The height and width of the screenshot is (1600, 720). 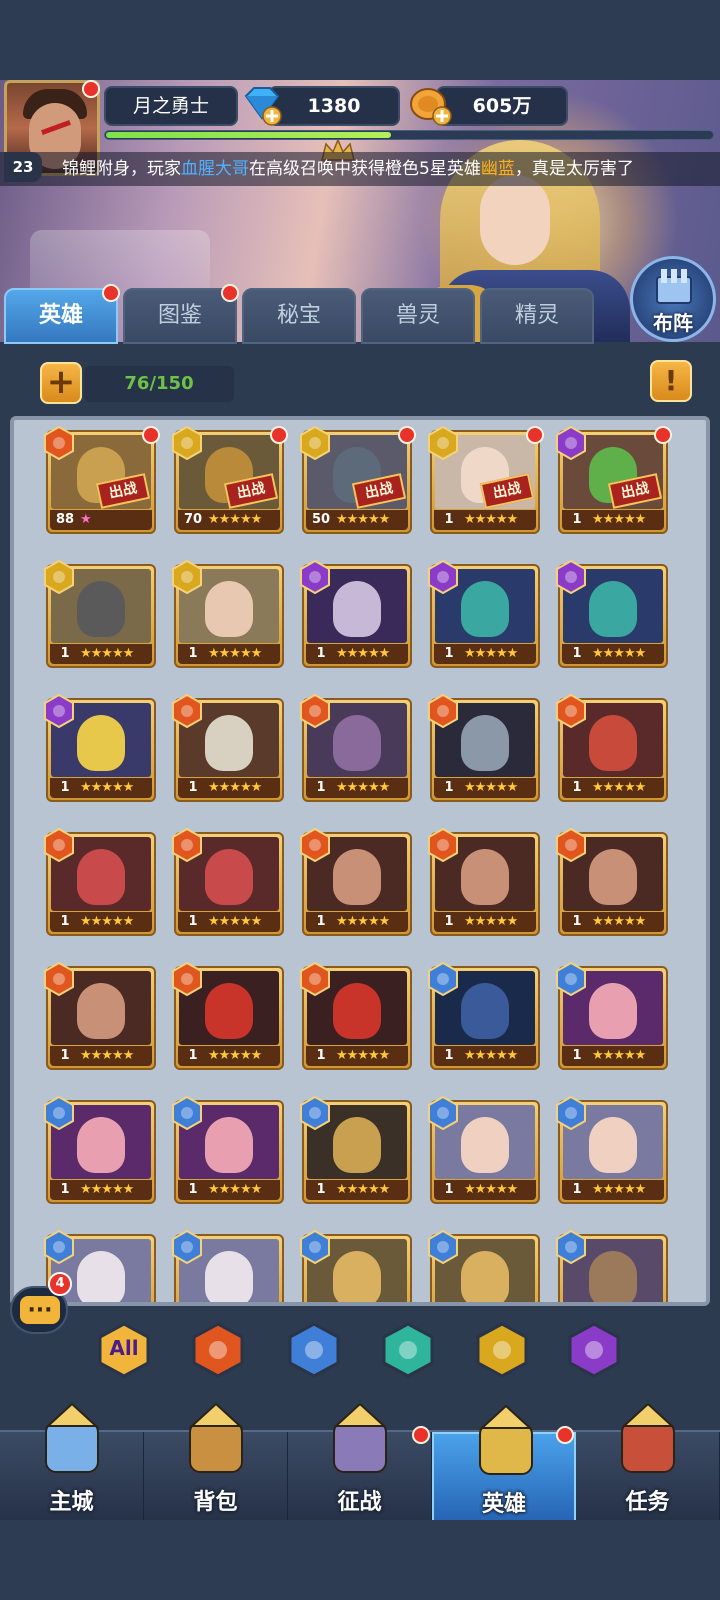 What do you see at coordinates (216, 1462) in the screenshot?
I see `nav-1: 背包` at bounding box center [216, 1462].